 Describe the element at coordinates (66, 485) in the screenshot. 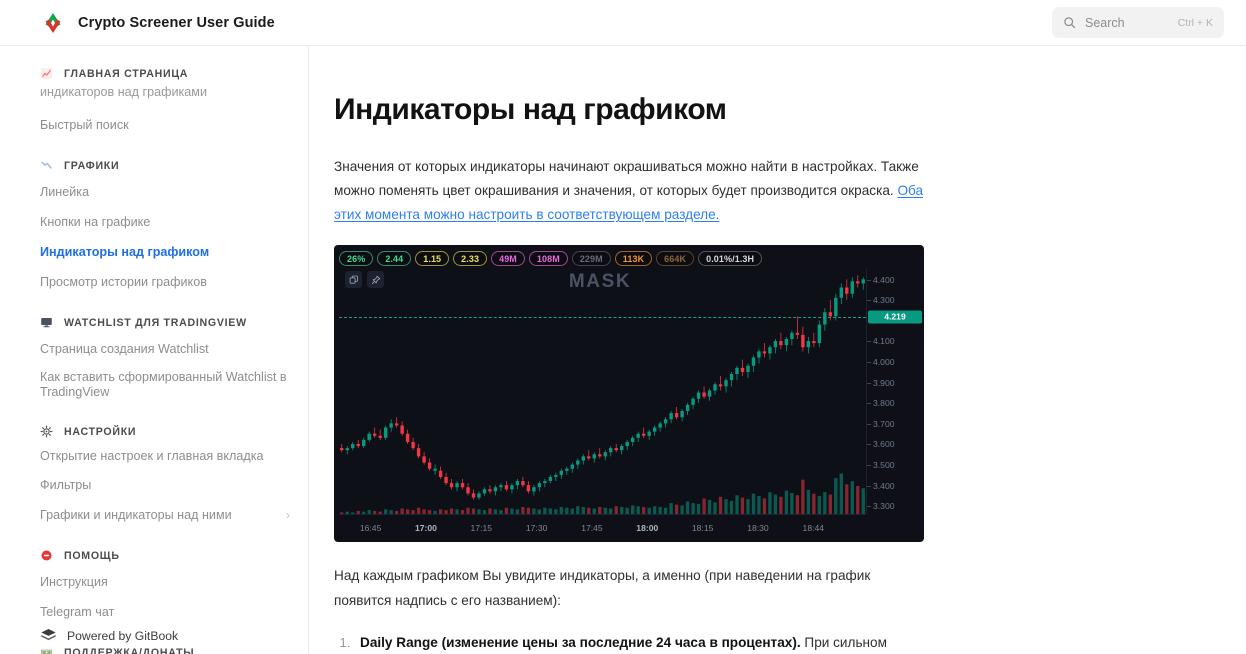

I see `sidebar-item-label: Фильтры` at that location.